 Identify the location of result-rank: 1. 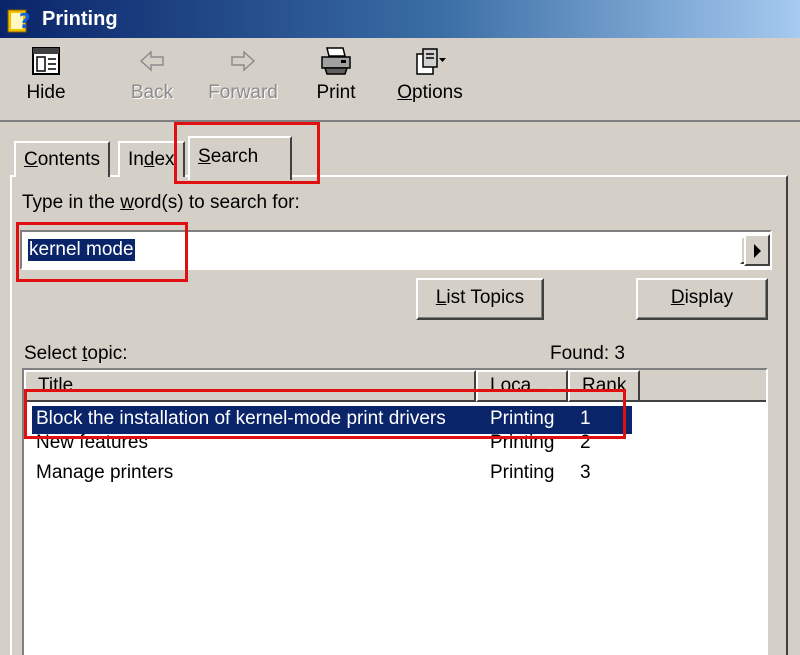
(585, 418).